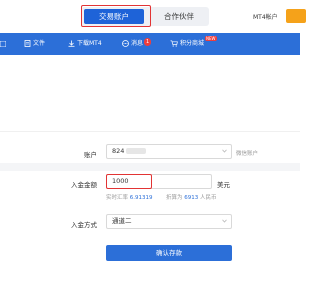 This screenshot has height=300, width=320. I want to click on nav-item-download-mt4: 下载MT4, so click(85, 44).